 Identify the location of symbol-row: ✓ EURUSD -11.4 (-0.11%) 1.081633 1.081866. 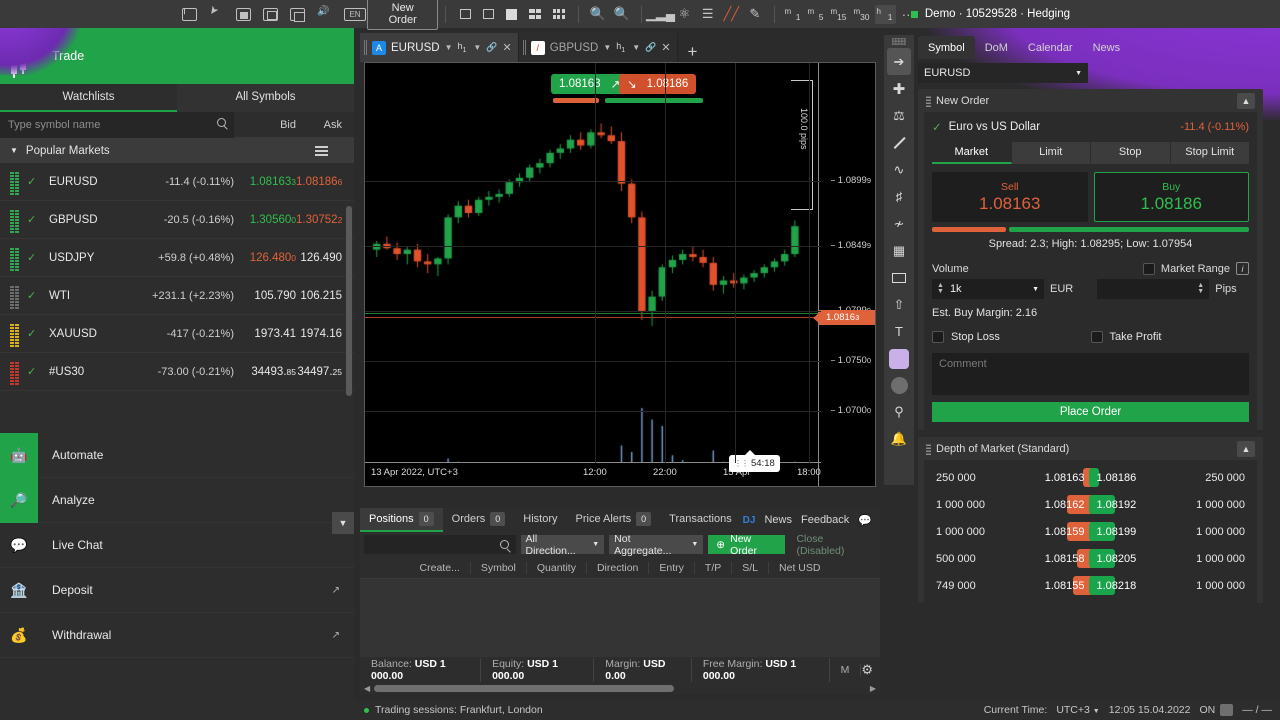
(177, 182).